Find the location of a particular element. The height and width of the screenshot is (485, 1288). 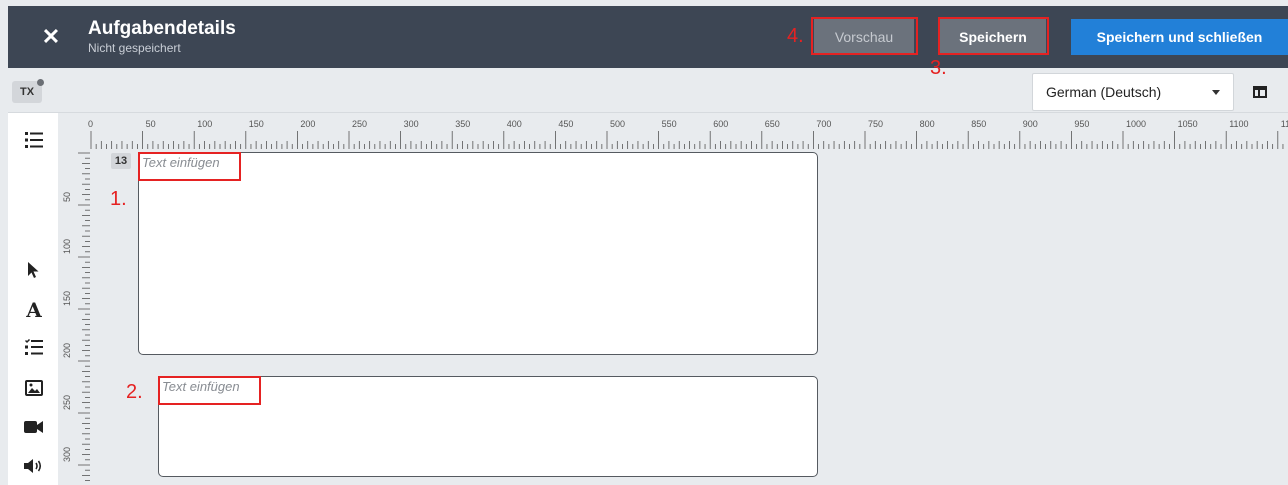

ruler-label: 800 is located at coordinates (927, 124).